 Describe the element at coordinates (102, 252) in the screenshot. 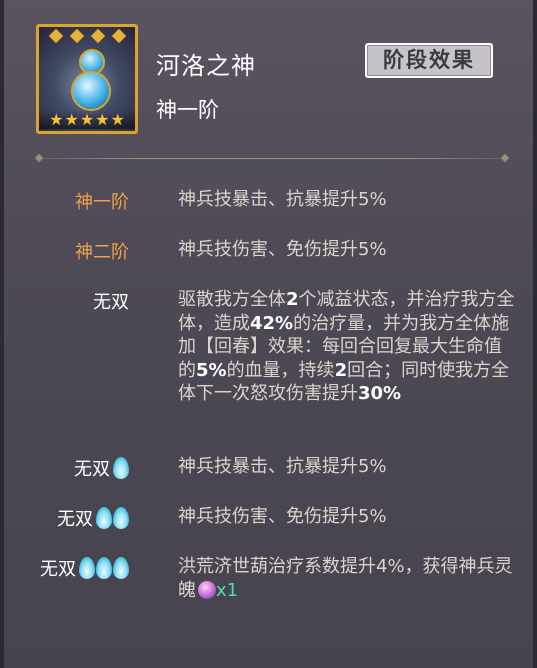

I see `effect-label: 神二阶` at that location.